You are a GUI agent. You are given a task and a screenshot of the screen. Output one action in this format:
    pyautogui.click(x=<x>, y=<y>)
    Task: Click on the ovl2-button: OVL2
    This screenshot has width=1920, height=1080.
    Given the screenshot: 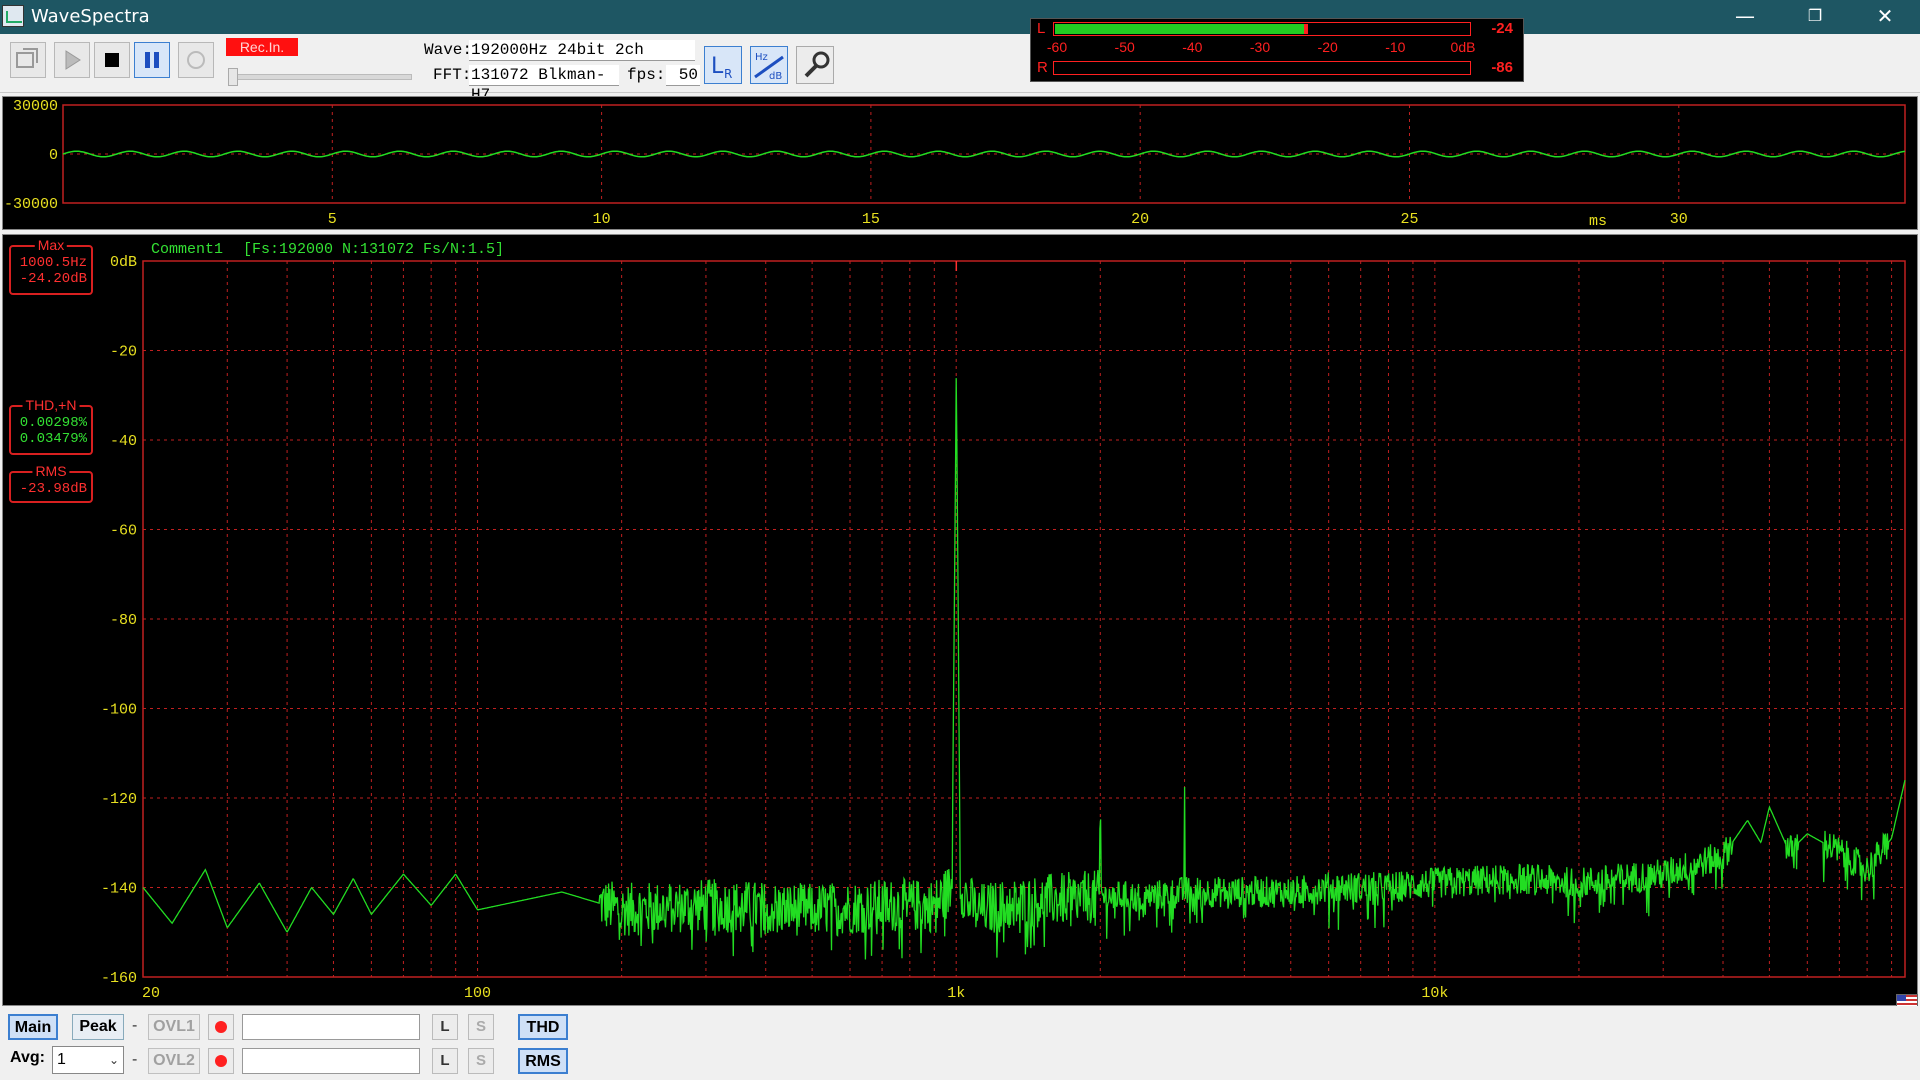 What is the action you would take?
    pyautogui.click(x=174, y=1061)
    